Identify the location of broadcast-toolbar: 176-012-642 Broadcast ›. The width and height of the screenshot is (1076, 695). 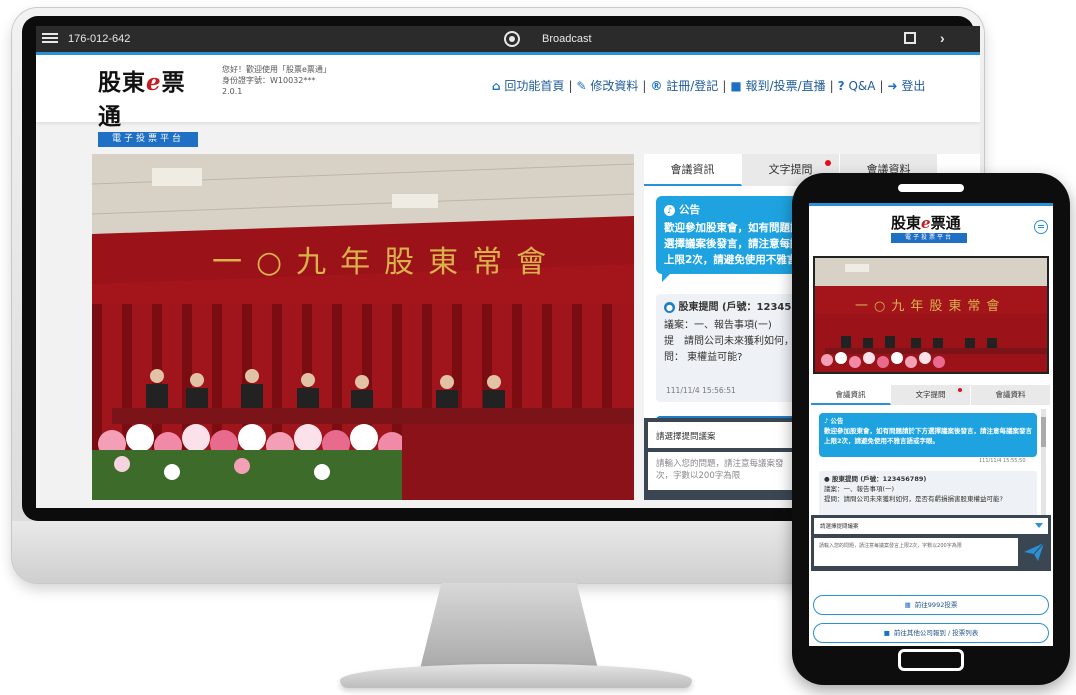
(508, 39).